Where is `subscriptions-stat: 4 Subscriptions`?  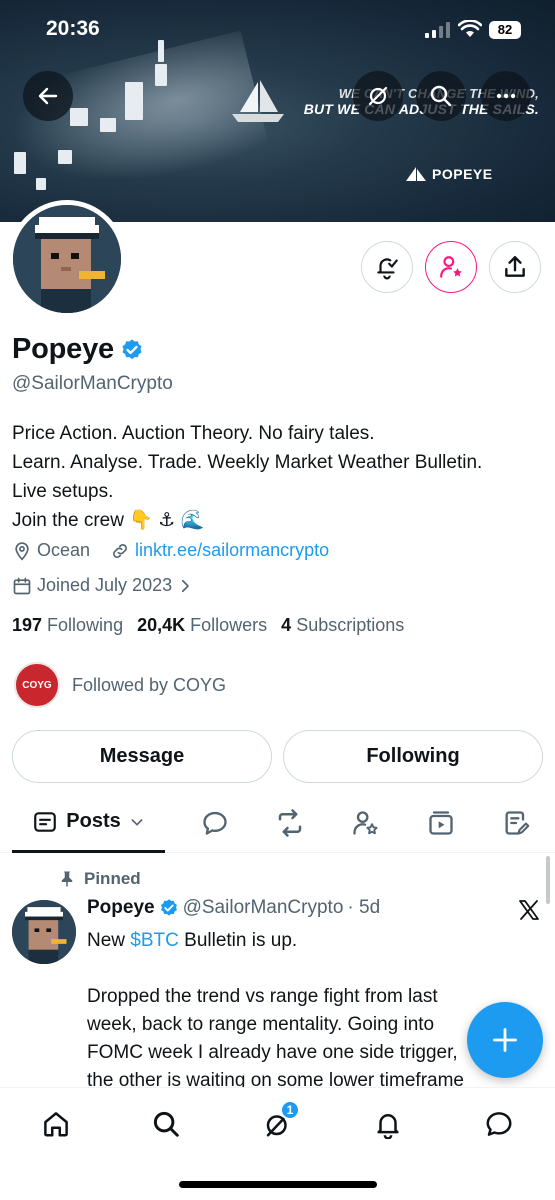 subscriptions-stat: 4 Subscriptions is located at coordinates (342, 625).